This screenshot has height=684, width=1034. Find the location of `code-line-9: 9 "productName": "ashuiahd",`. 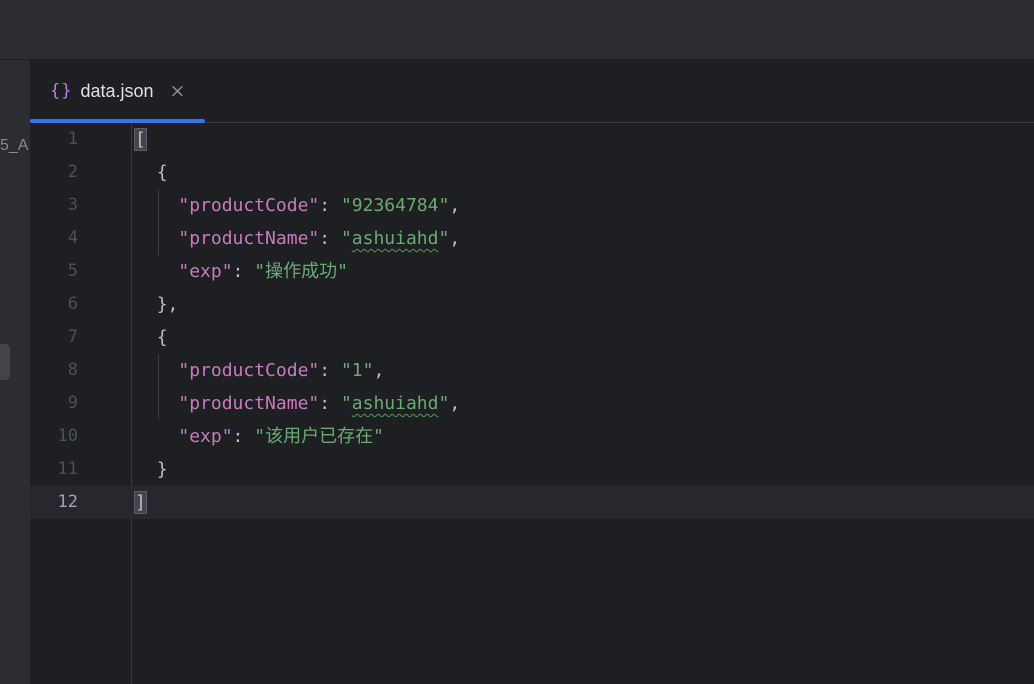

code-line-9: 9 "productName": "ashuiahd", is located at coordinates (532, 403).